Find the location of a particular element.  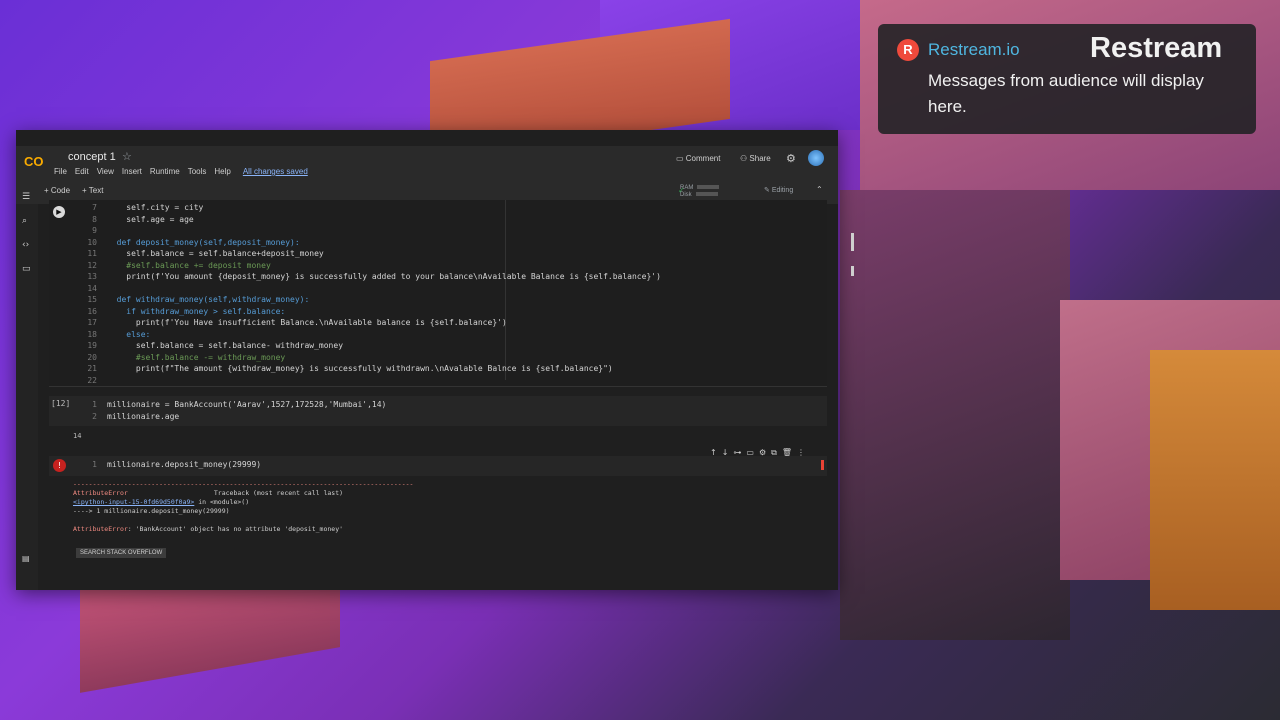

background-shape is located at coordinates (1215, 480).